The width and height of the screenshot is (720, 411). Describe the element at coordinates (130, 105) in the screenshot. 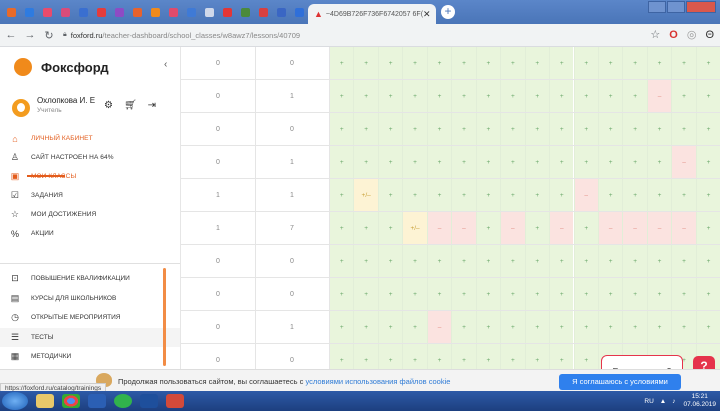

I see `cart-icon: 🛒︎` at that location.